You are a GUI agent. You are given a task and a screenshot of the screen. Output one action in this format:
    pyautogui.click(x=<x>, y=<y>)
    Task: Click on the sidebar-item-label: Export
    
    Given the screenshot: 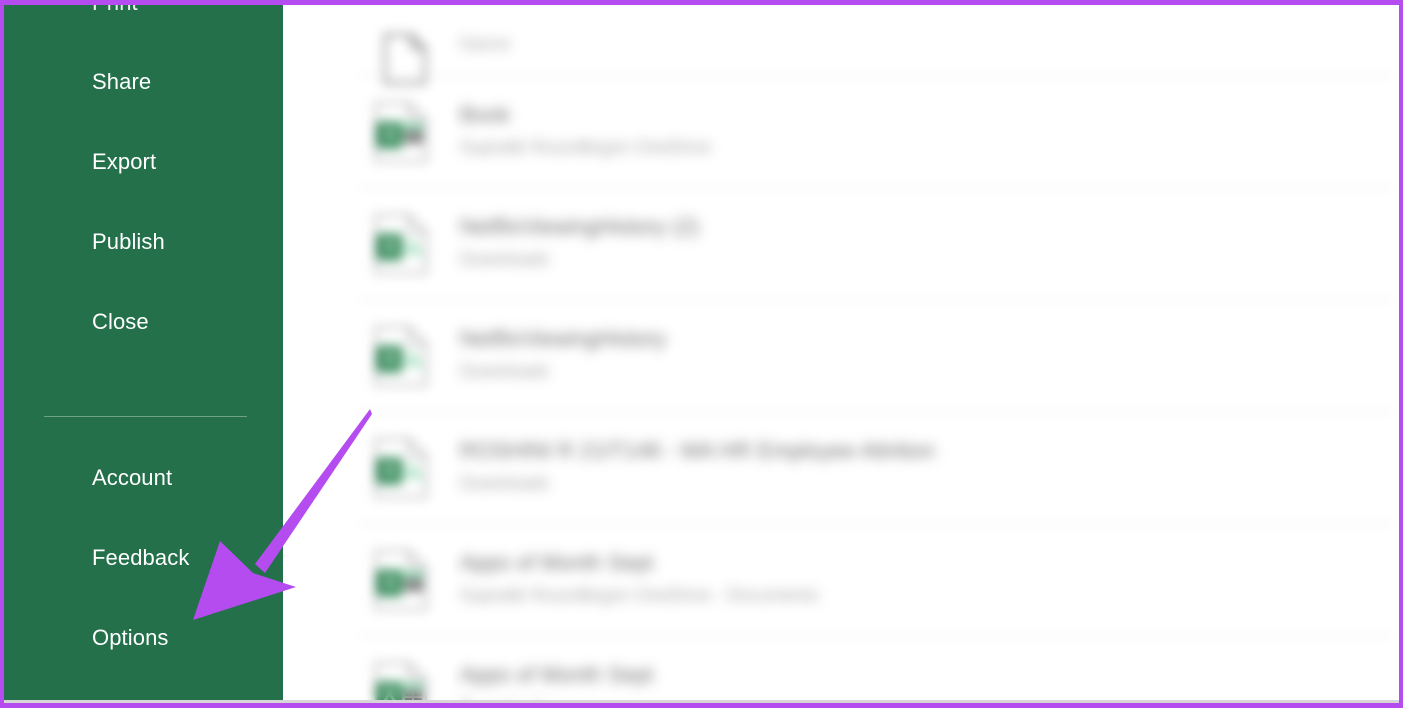 What is the action you would take?
    pyautogui.click(x=124, y=161)
    